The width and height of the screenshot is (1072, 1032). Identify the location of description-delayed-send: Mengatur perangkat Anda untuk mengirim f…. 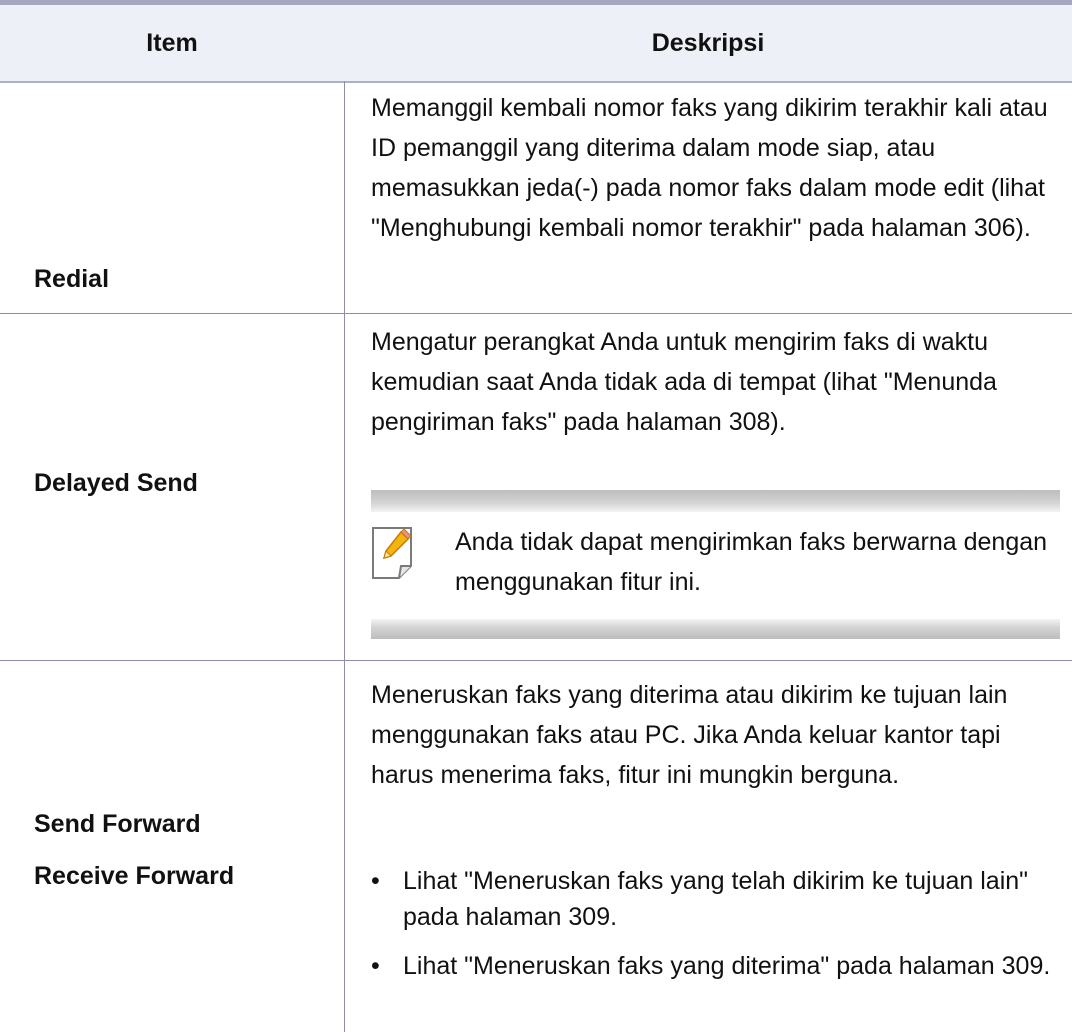
(684, 382).